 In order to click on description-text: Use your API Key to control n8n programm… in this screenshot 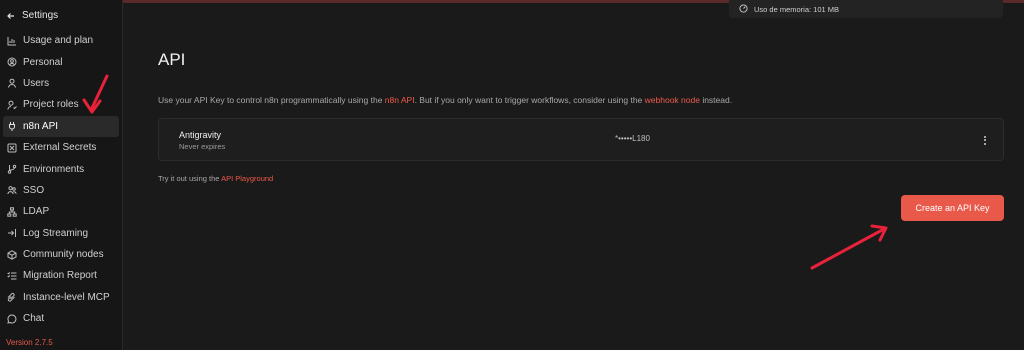, I will do `click(271, 100)`.